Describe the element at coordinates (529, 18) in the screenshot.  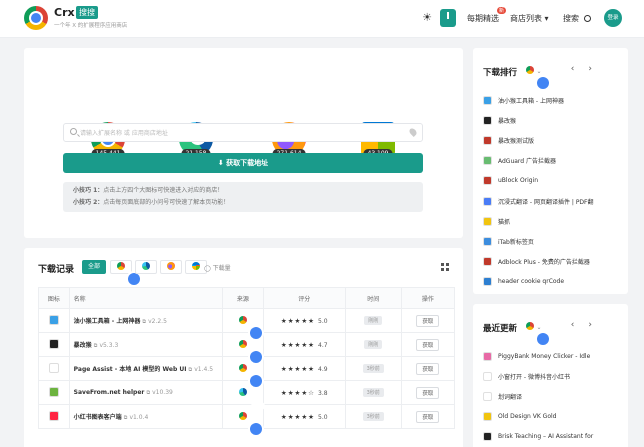
I see `nav-store-list: 商店列表 ▾` at that location.